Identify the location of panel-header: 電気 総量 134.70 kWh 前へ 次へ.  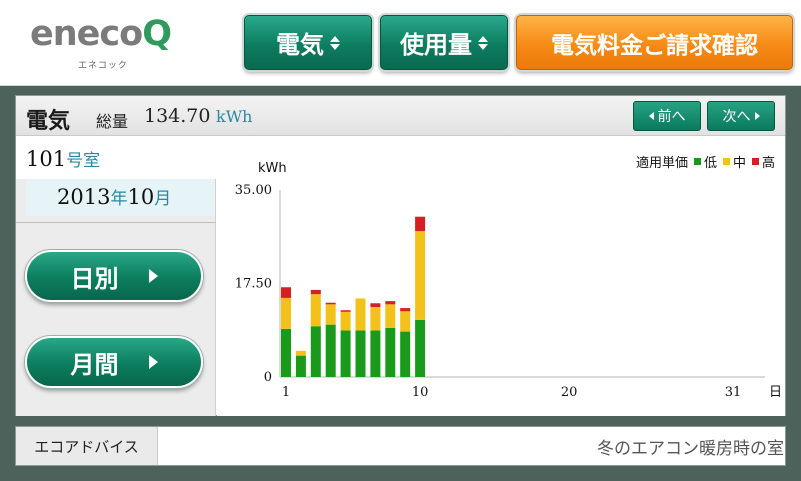
(400, 116).